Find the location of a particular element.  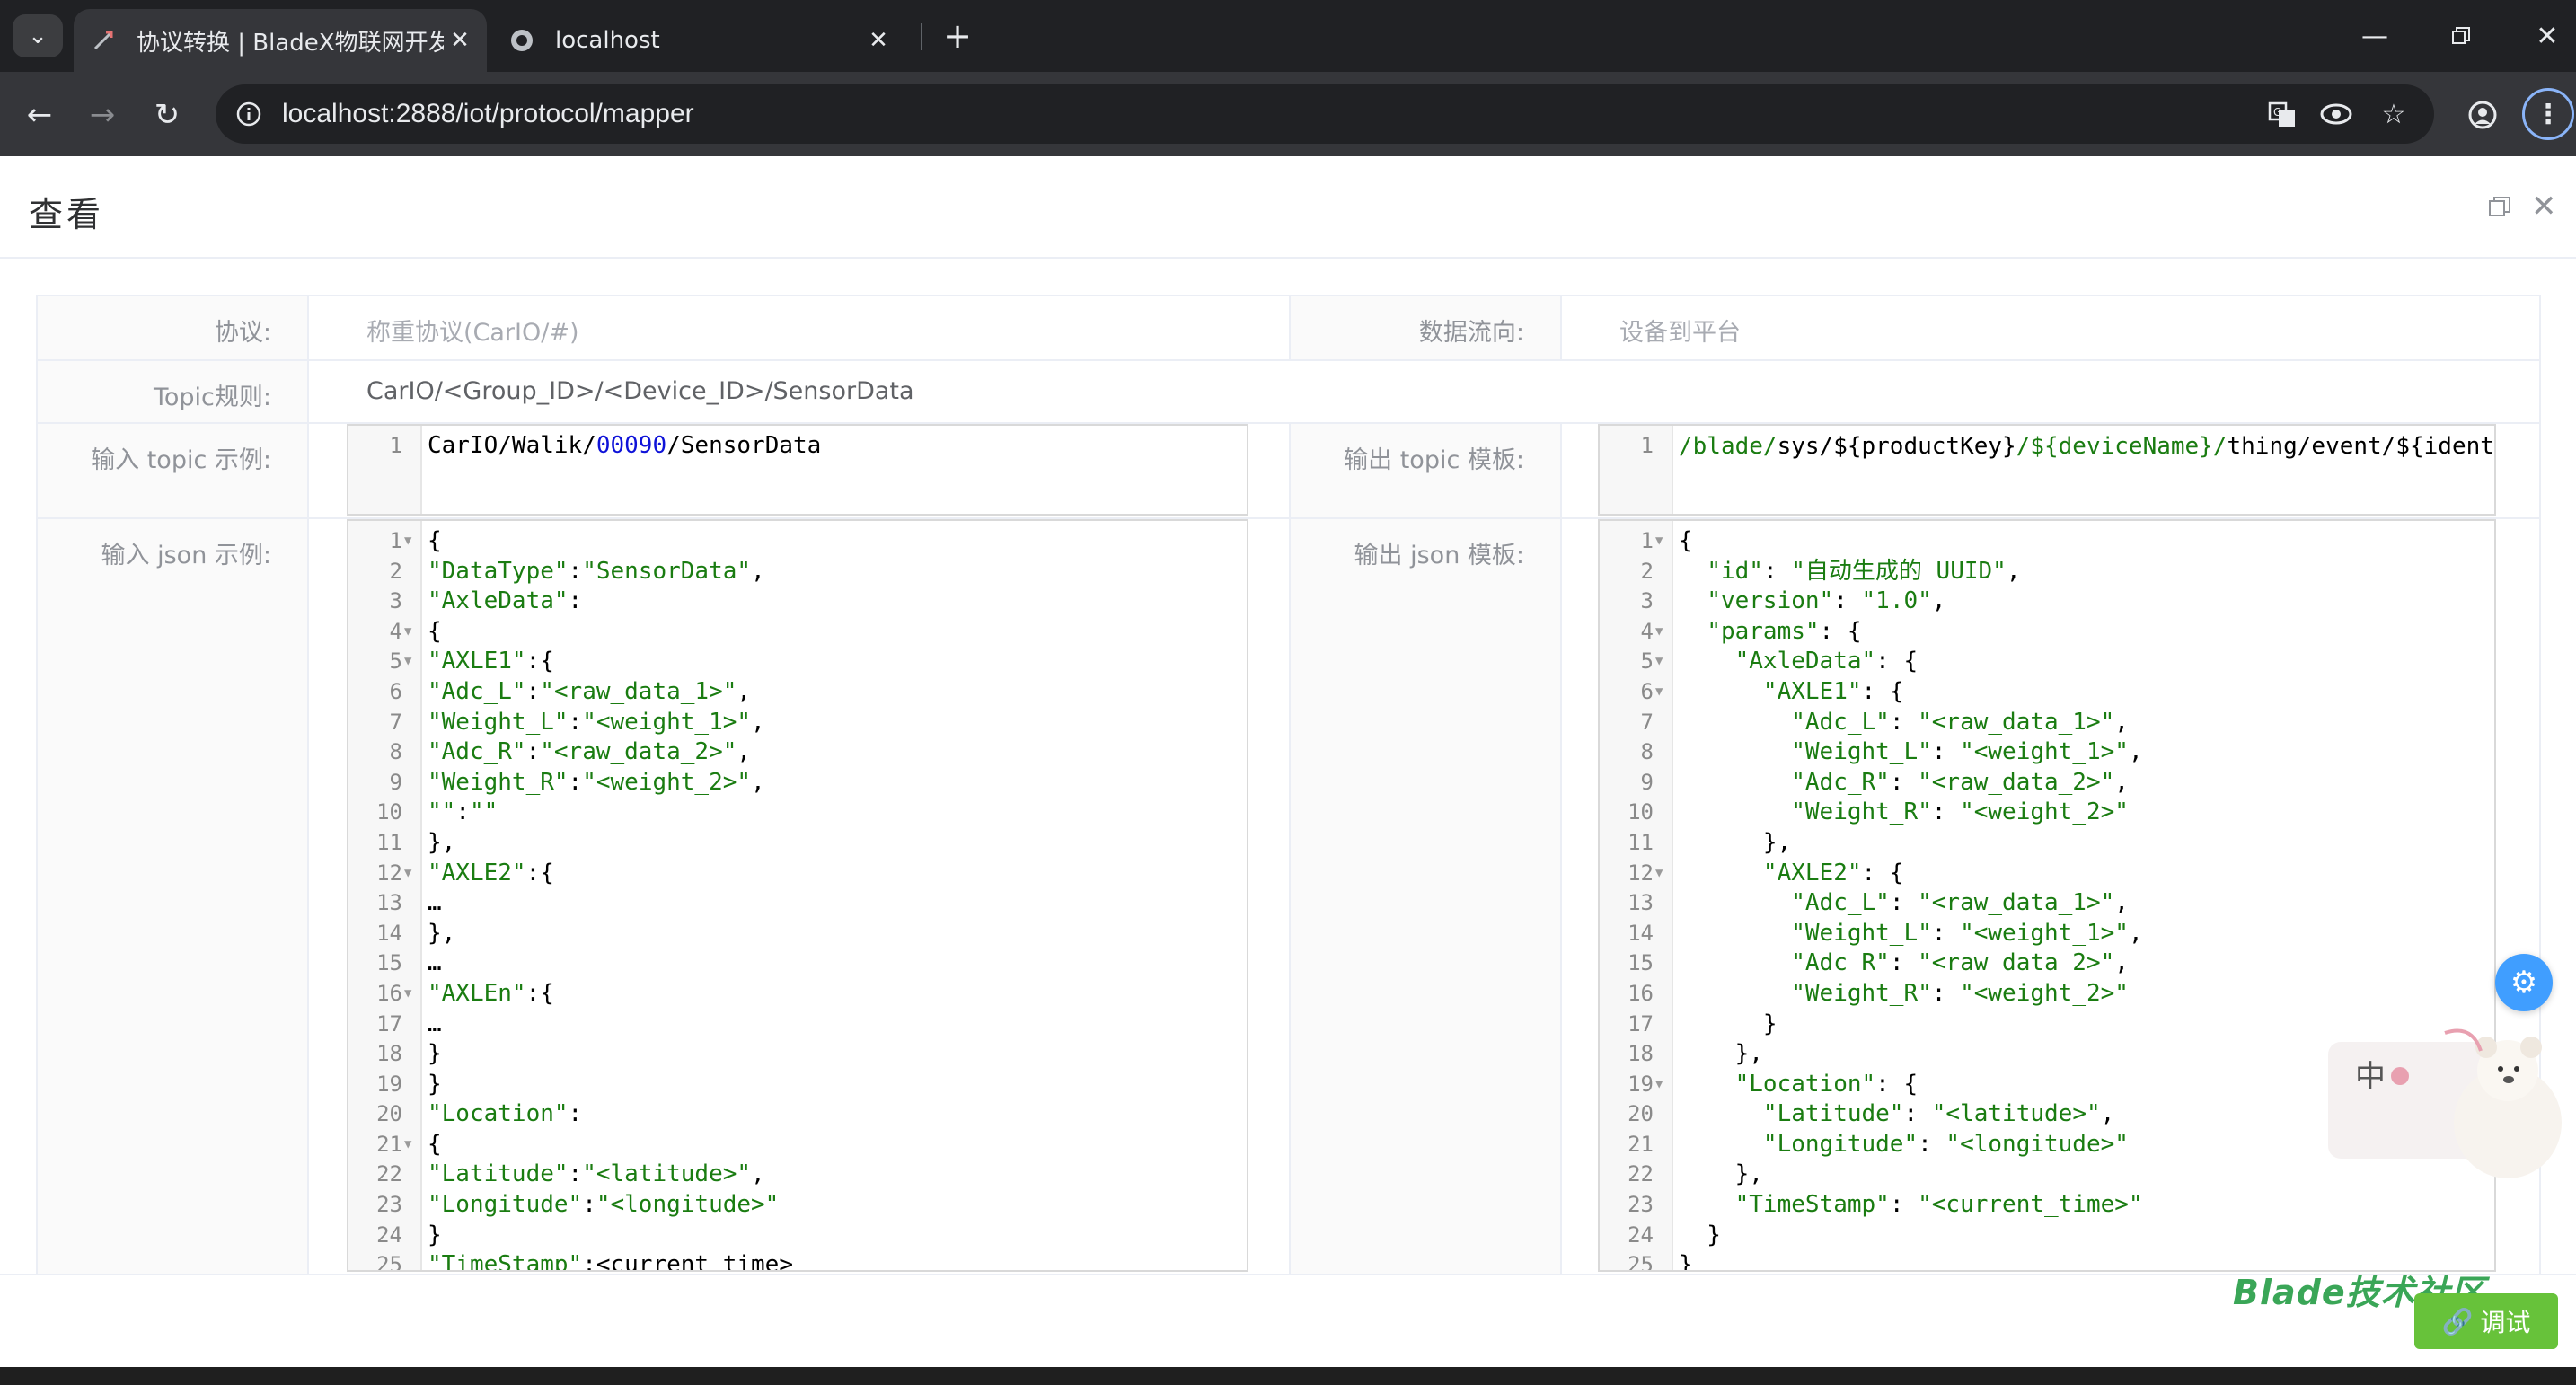

dialog-close-icon: ✕ is located at coordinates (2544, 207).